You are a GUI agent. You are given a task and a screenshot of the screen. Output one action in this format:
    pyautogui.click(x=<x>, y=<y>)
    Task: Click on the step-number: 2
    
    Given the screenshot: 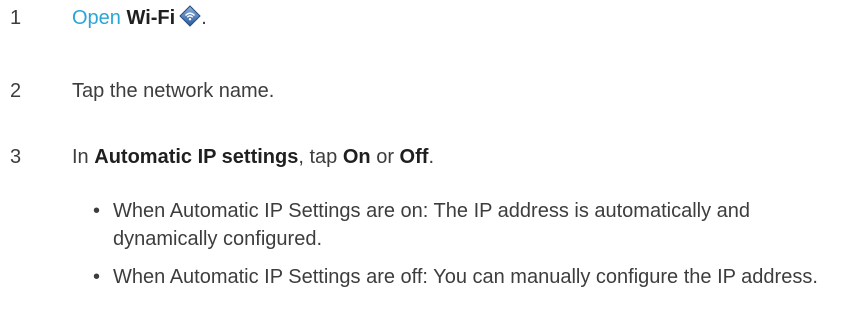 What is the action you would take?
    pyautogui.click(x=16, y=91)
    